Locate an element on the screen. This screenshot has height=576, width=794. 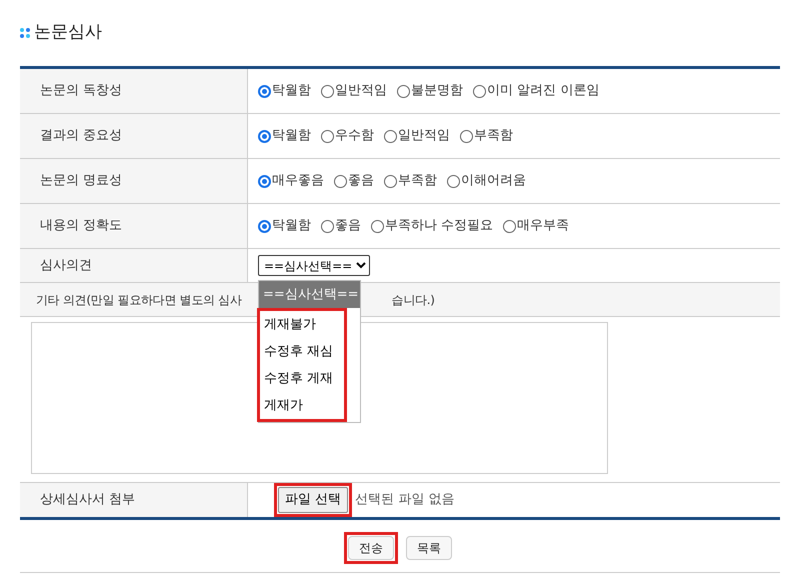
option-label: 불분명함 is located at coordinates (437, 91).